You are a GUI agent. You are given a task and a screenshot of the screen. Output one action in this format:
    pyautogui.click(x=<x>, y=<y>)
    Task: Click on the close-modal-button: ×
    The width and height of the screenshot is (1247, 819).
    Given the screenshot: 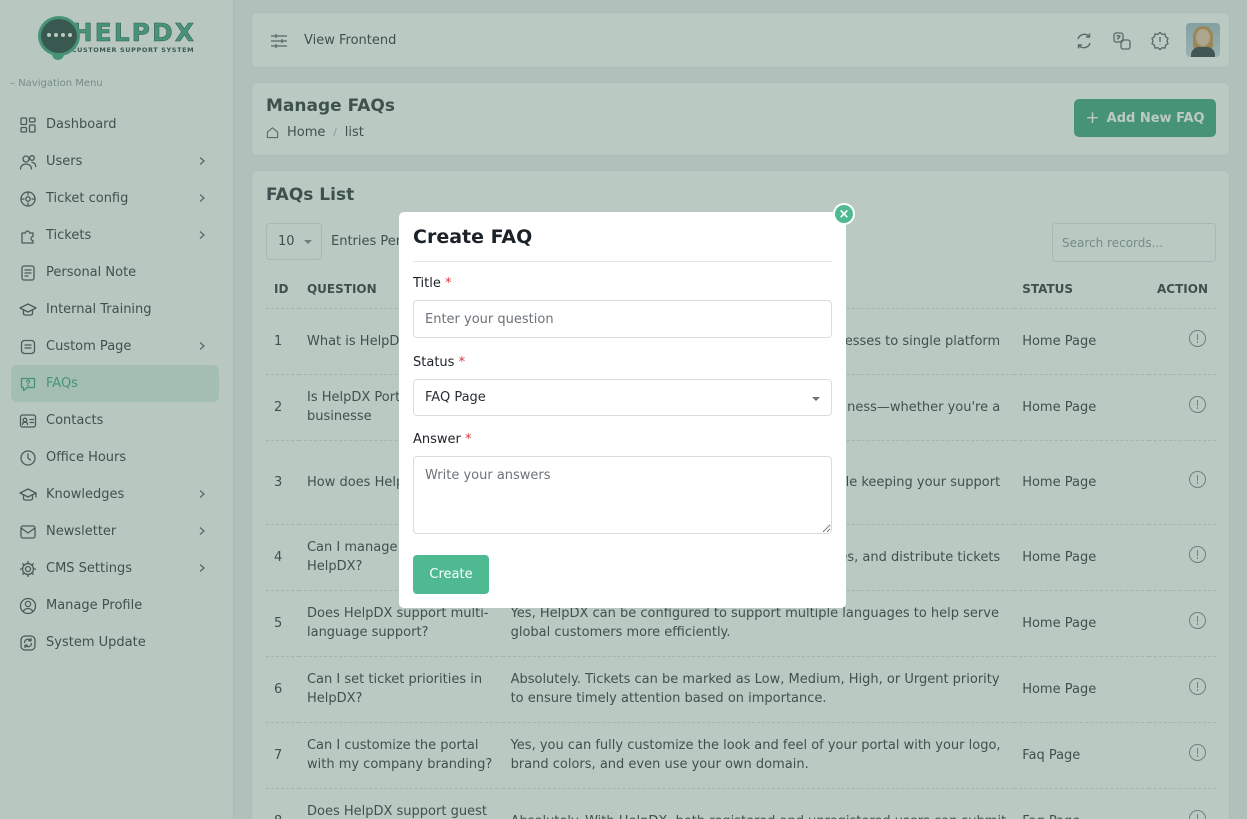 What is the action you would take?
    pyautogui.click(x=844, y=214)
    